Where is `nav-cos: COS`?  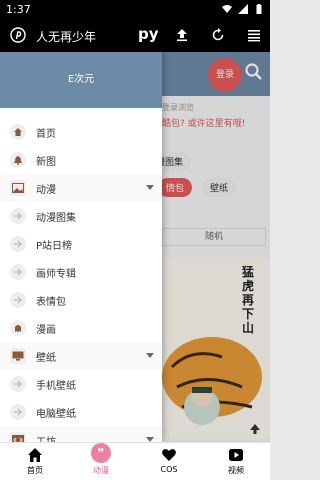
nav-cos: COS is located at coordinates (169, 460).